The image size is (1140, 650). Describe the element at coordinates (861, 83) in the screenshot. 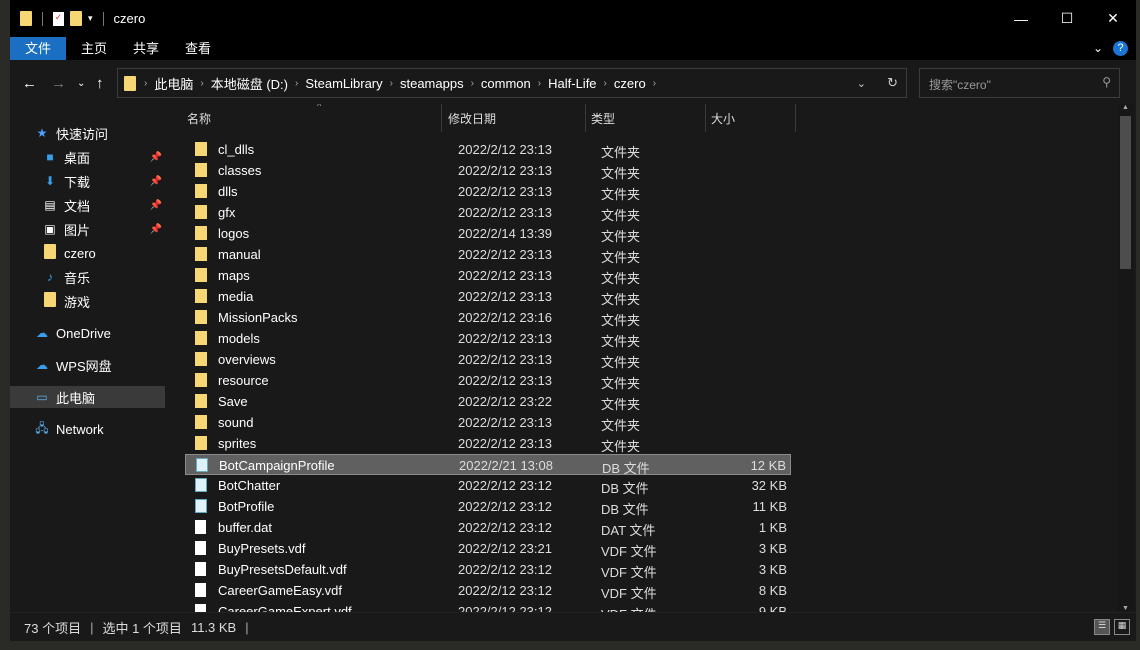

I see `address-dropdown-icon: ⌄` at that location.